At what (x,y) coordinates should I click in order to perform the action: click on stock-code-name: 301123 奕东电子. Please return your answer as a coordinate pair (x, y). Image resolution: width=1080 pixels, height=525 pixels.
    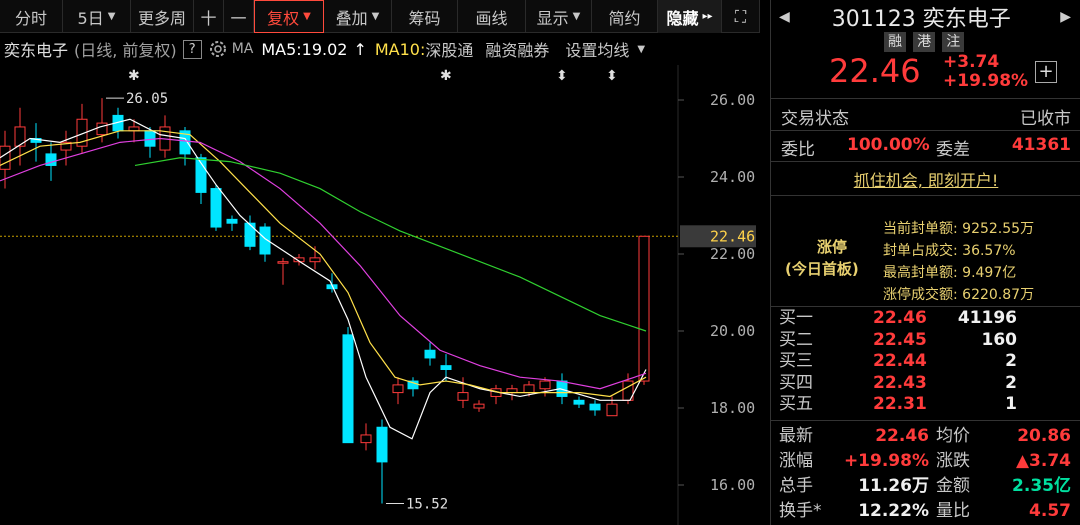
    Looking at the image, I should click on (921, 19).